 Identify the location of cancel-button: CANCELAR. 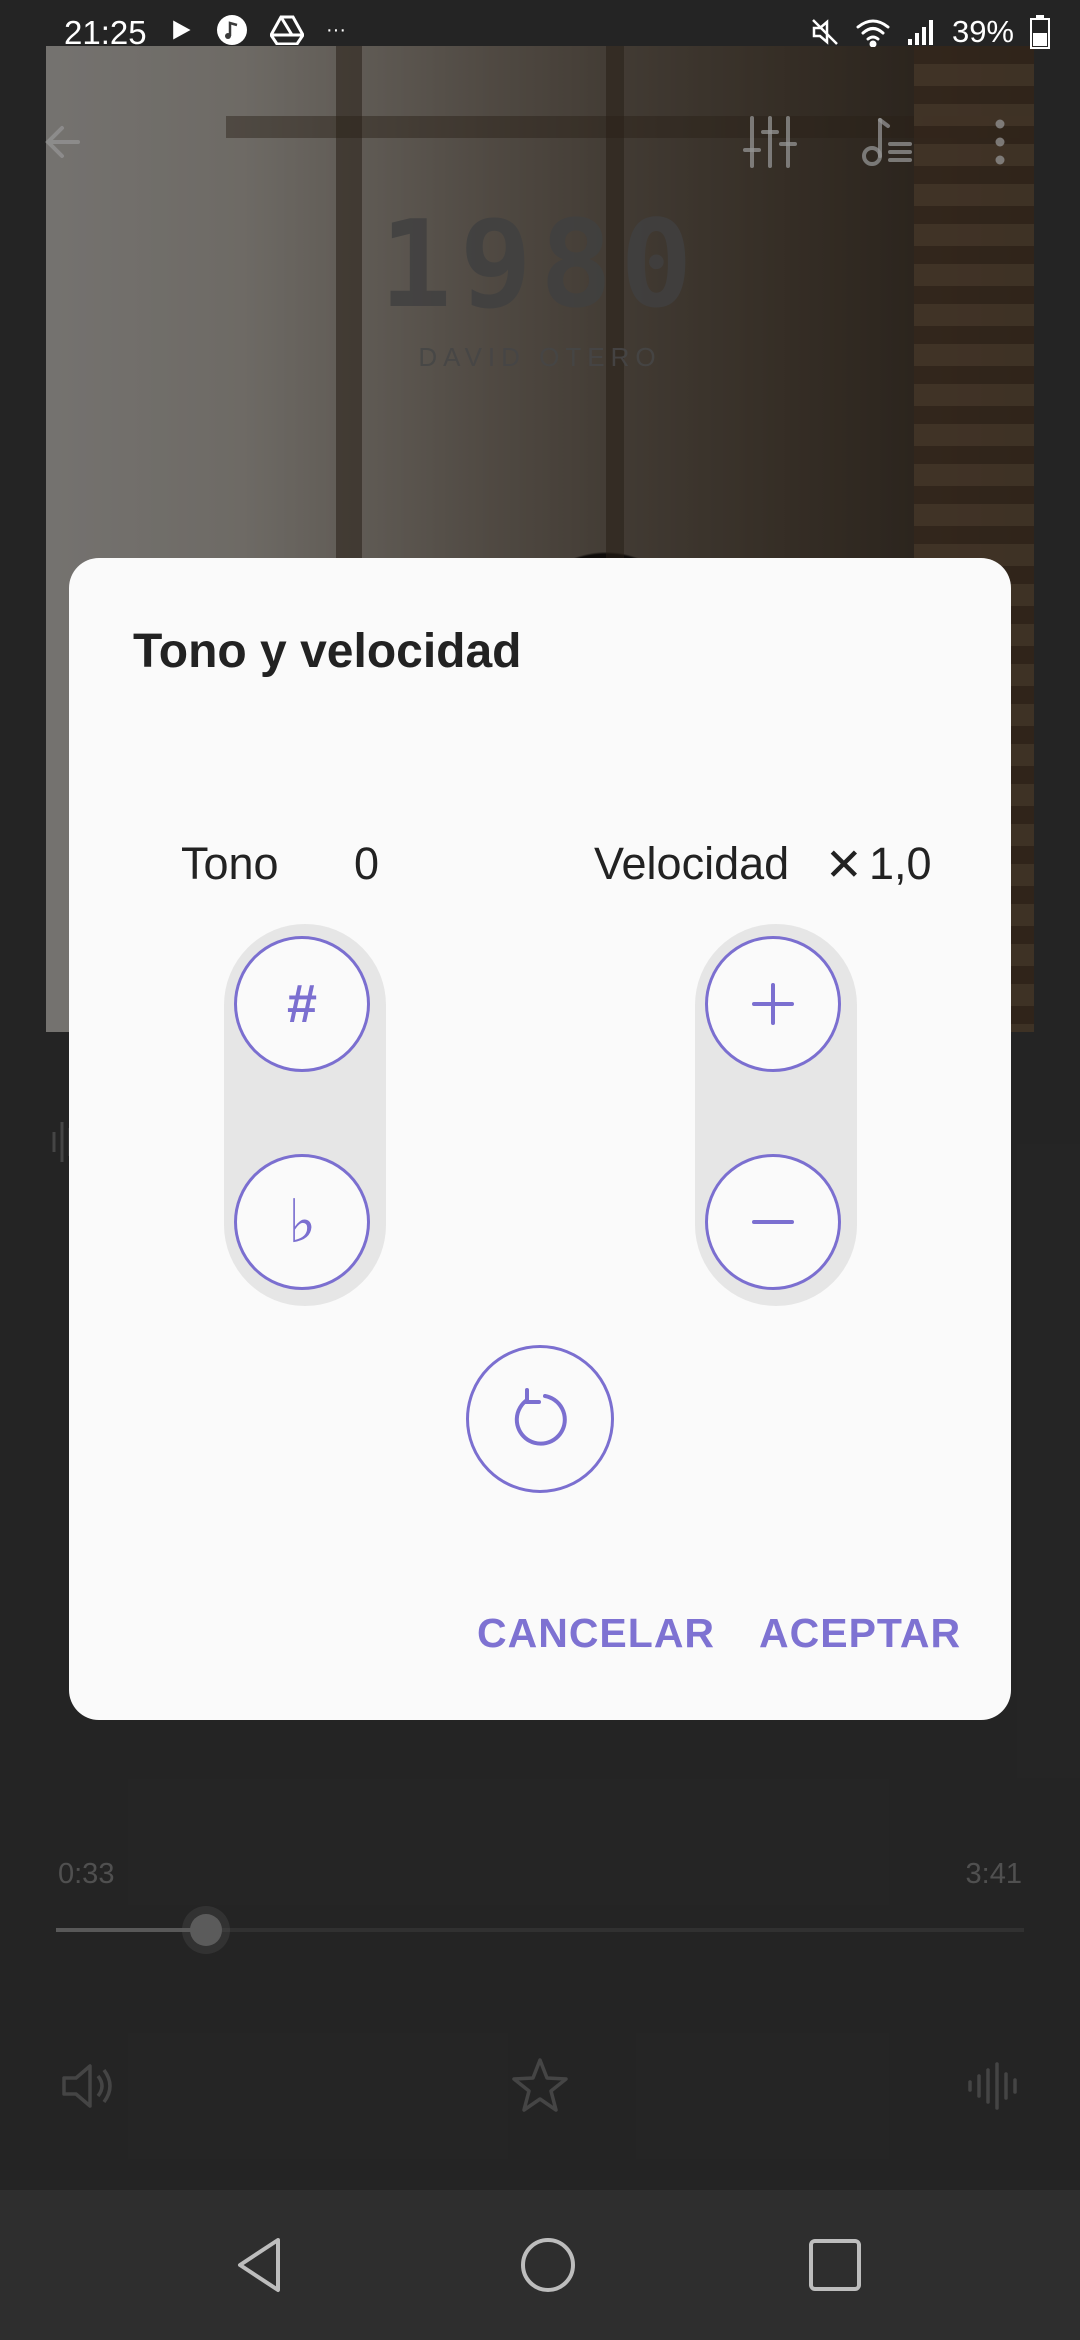
(596, 1633).